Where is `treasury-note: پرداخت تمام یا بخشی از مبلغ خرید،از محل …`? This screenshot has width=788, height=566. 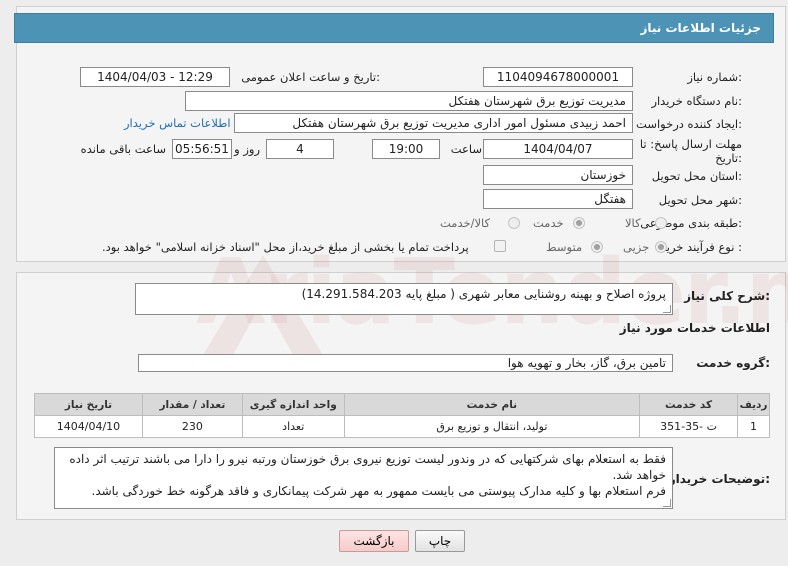 treasury-note: پرداخت تمام یا بخشی از مبلغ خرید،از محل … is located at coordinates (285, 247).